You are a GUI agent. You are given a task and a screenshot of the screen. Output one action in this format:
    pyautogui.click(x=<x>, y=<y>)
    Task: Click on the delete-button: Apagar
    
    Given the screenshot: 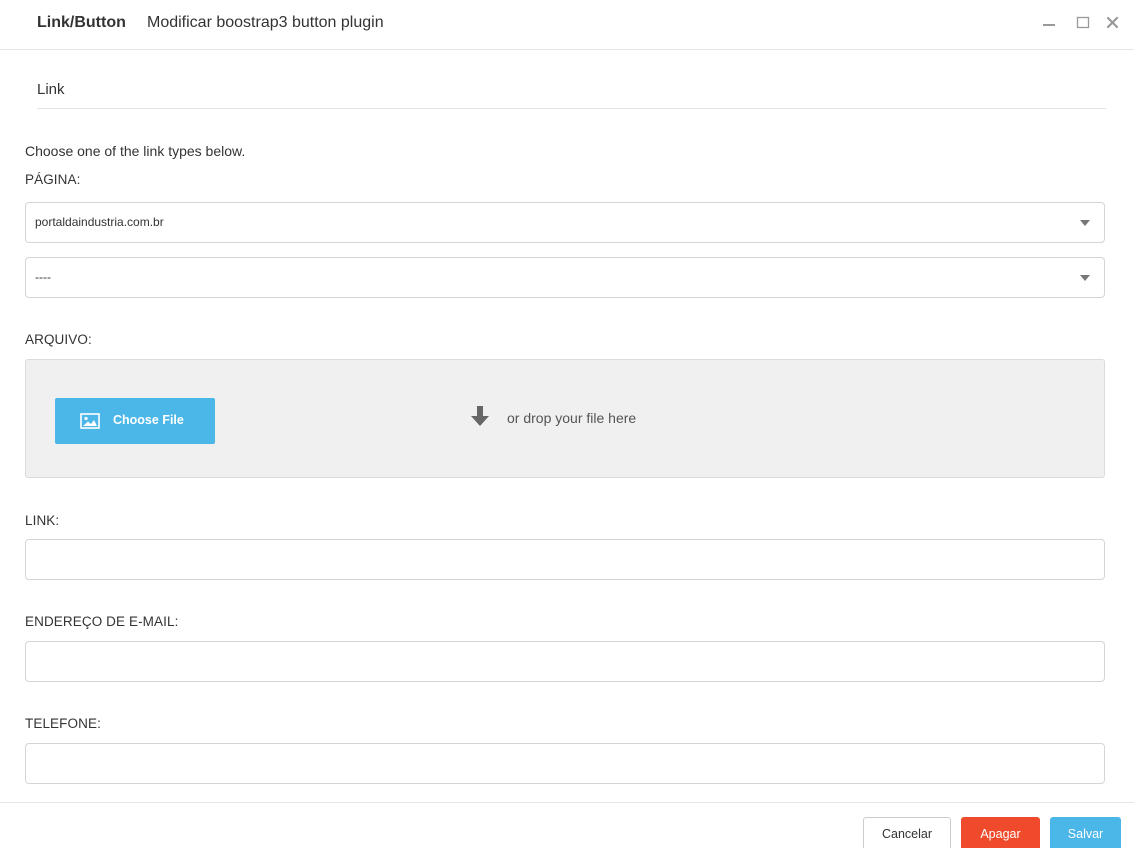 What is the action you would take?
    pyautogui.click(x=1000, y=832)
    